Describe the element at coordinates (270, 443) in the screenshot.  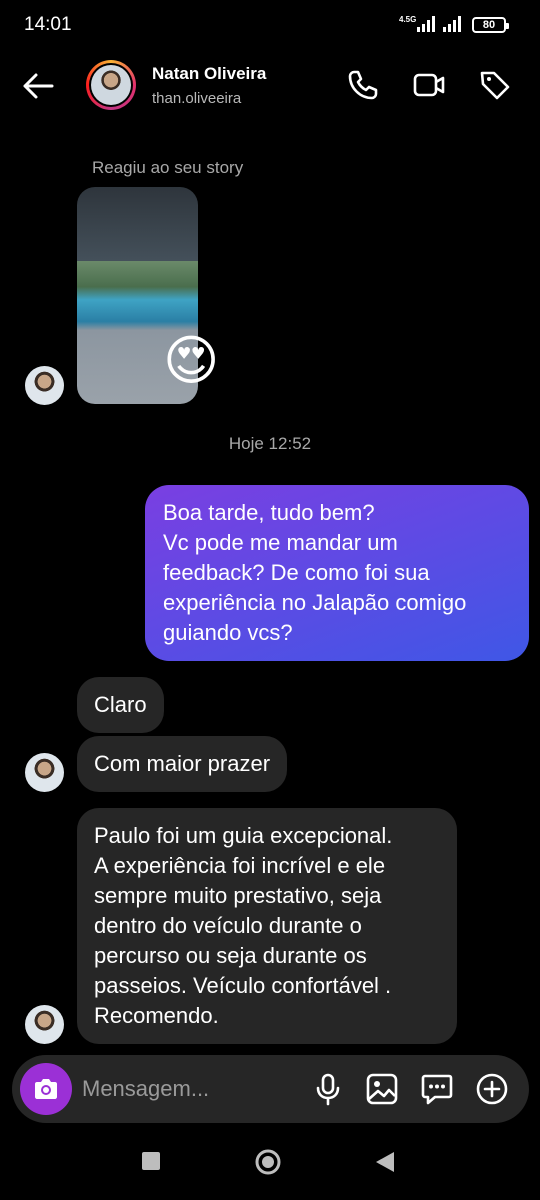
I see `message-timestamp: Hoje 12:52` at that location.